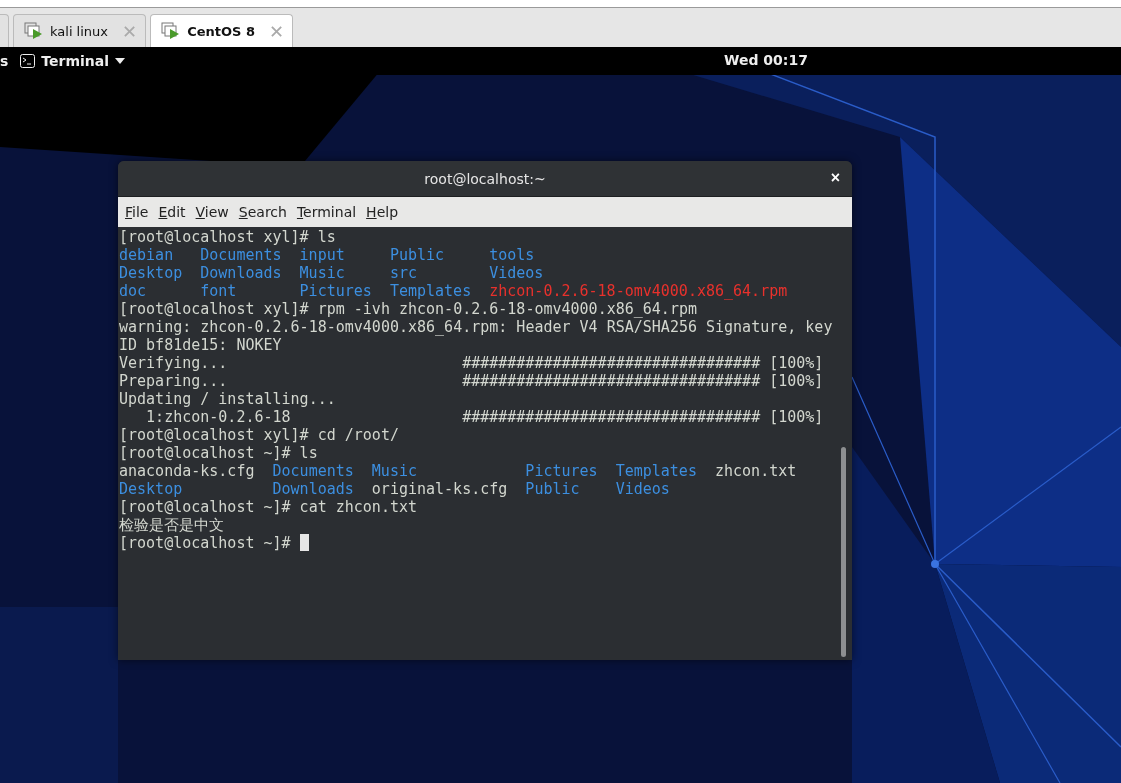  What do you see at coordinates (835, 178) in the screenshot?
I see `close-button: ×` at bounding box center [835, 178].